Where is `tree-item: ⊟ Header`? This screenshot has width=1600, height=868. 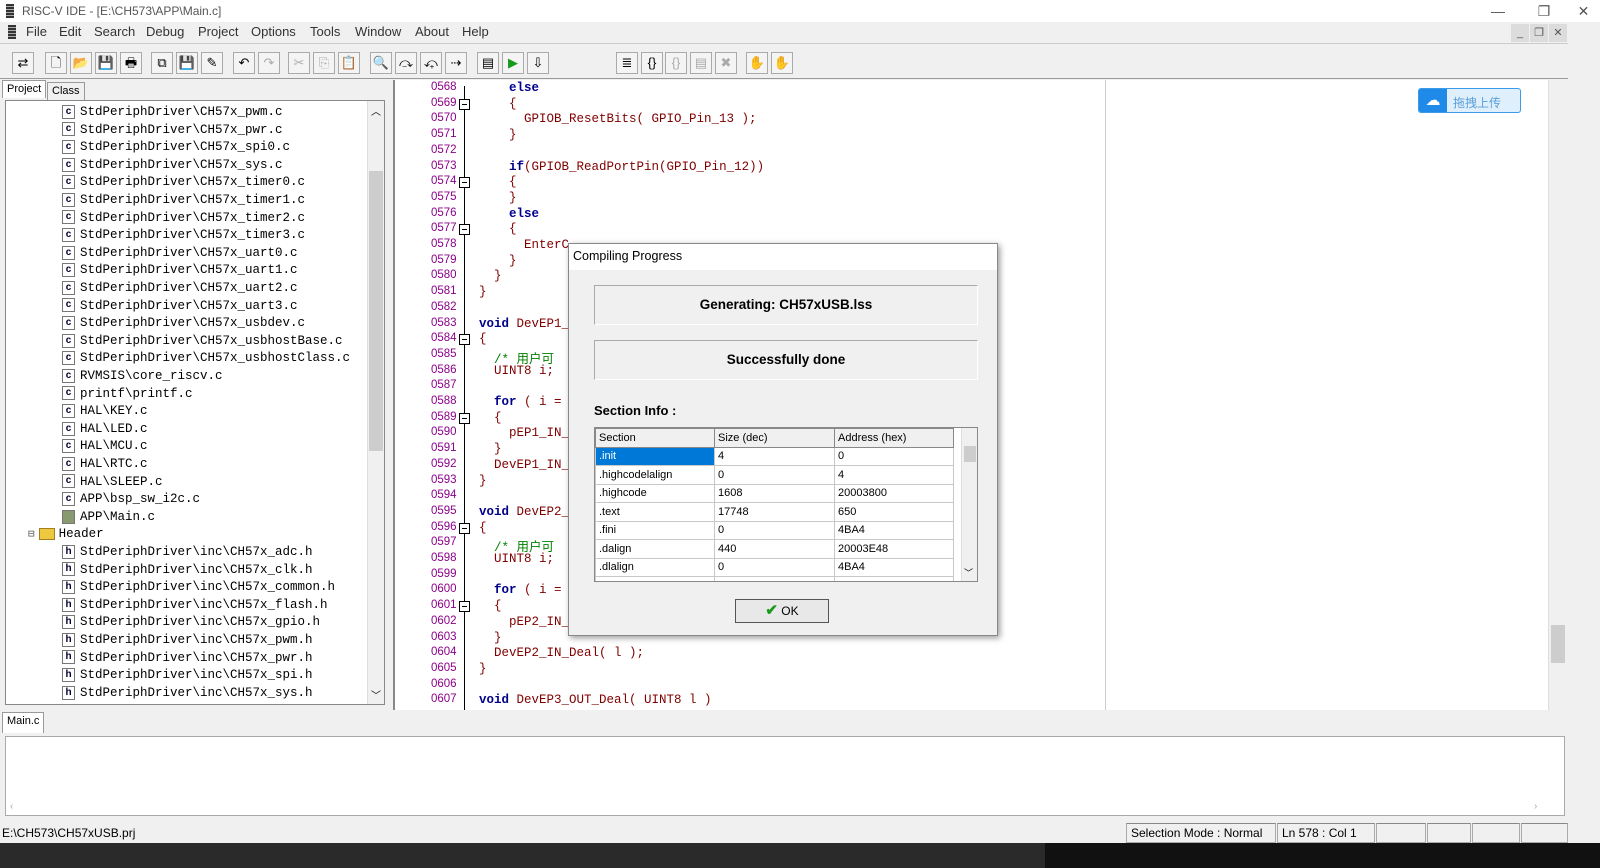
tree-item: ⊟ Header is located at coordinates (66, 534).